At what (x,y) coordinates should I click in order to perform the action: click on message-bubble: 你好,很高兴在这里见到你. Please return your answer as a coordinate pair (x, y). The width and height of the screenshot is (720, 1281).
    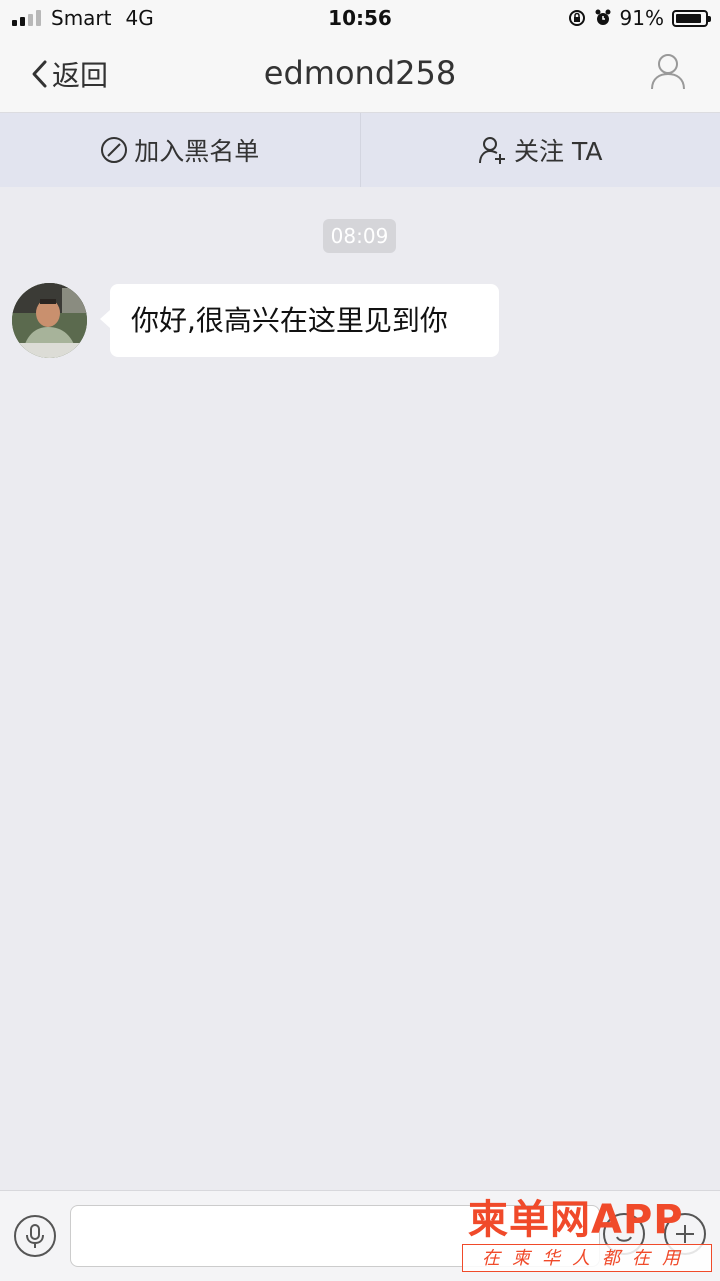
    Looking at the image, I should click on (304, 320).